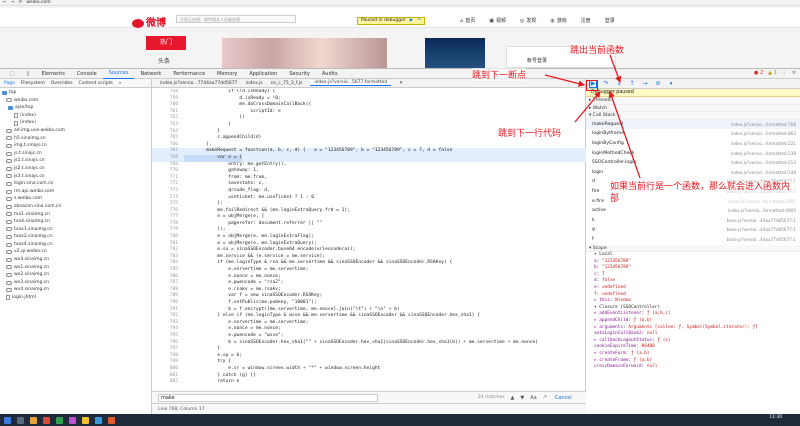  Describe the element at coordinates (545, 398) in the screenshot. I see `regex-toggle: .*` at that location.